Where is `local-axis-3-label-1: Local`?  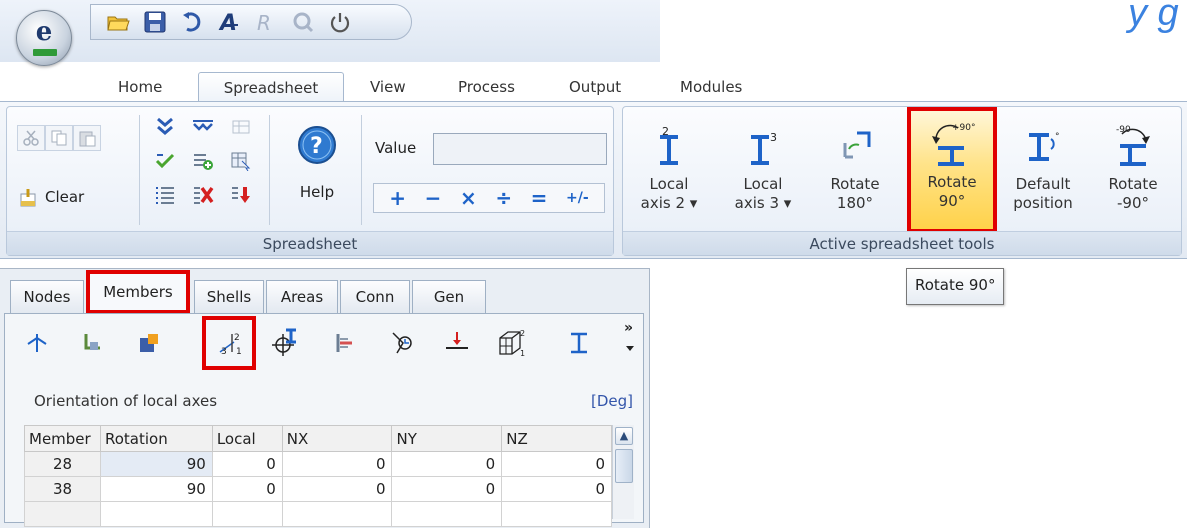
local-axis-3-label-1: Local is located at coordinates (763, 184).